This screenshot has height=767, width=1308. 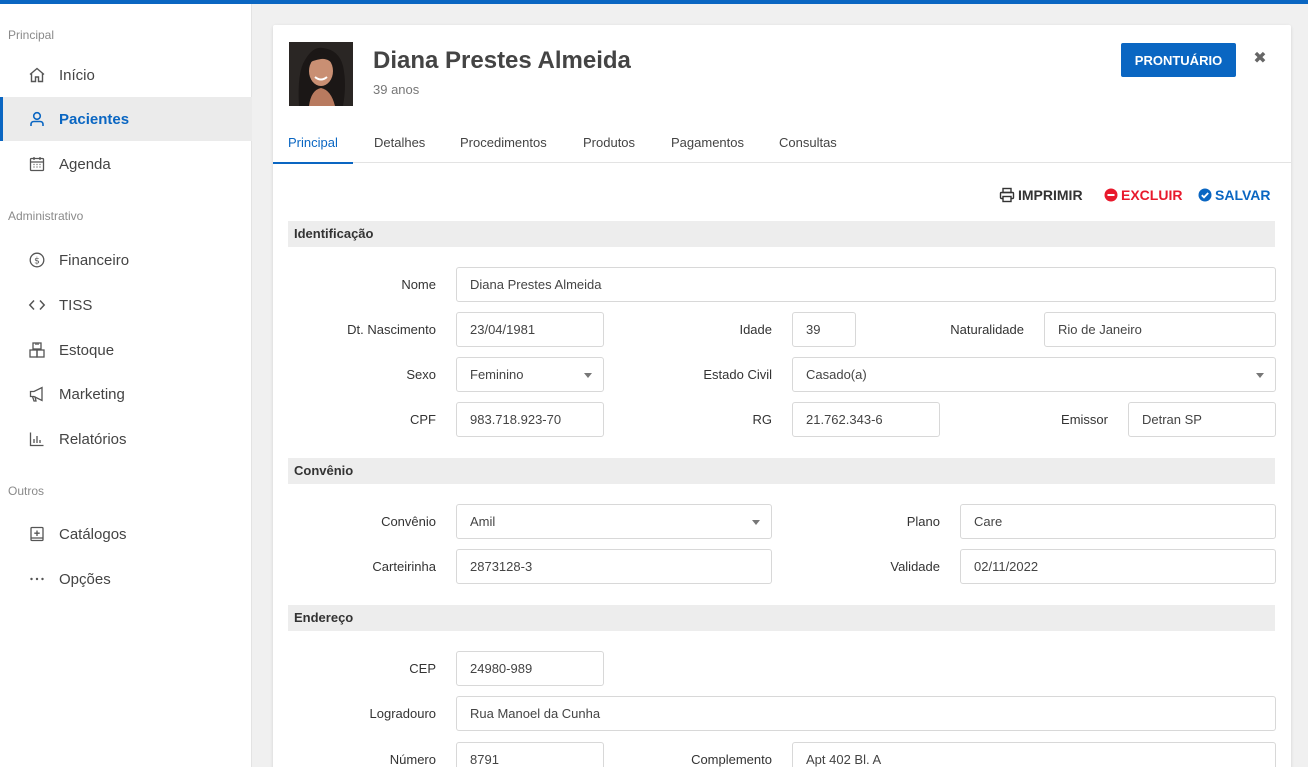 I want to click on sidebar-item-tiss: TISS, so click(x=126, y=305).